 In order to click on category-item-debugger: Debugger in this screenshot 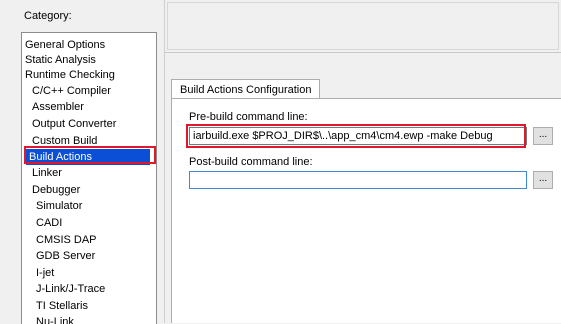, I will do `click(56, 190)`.